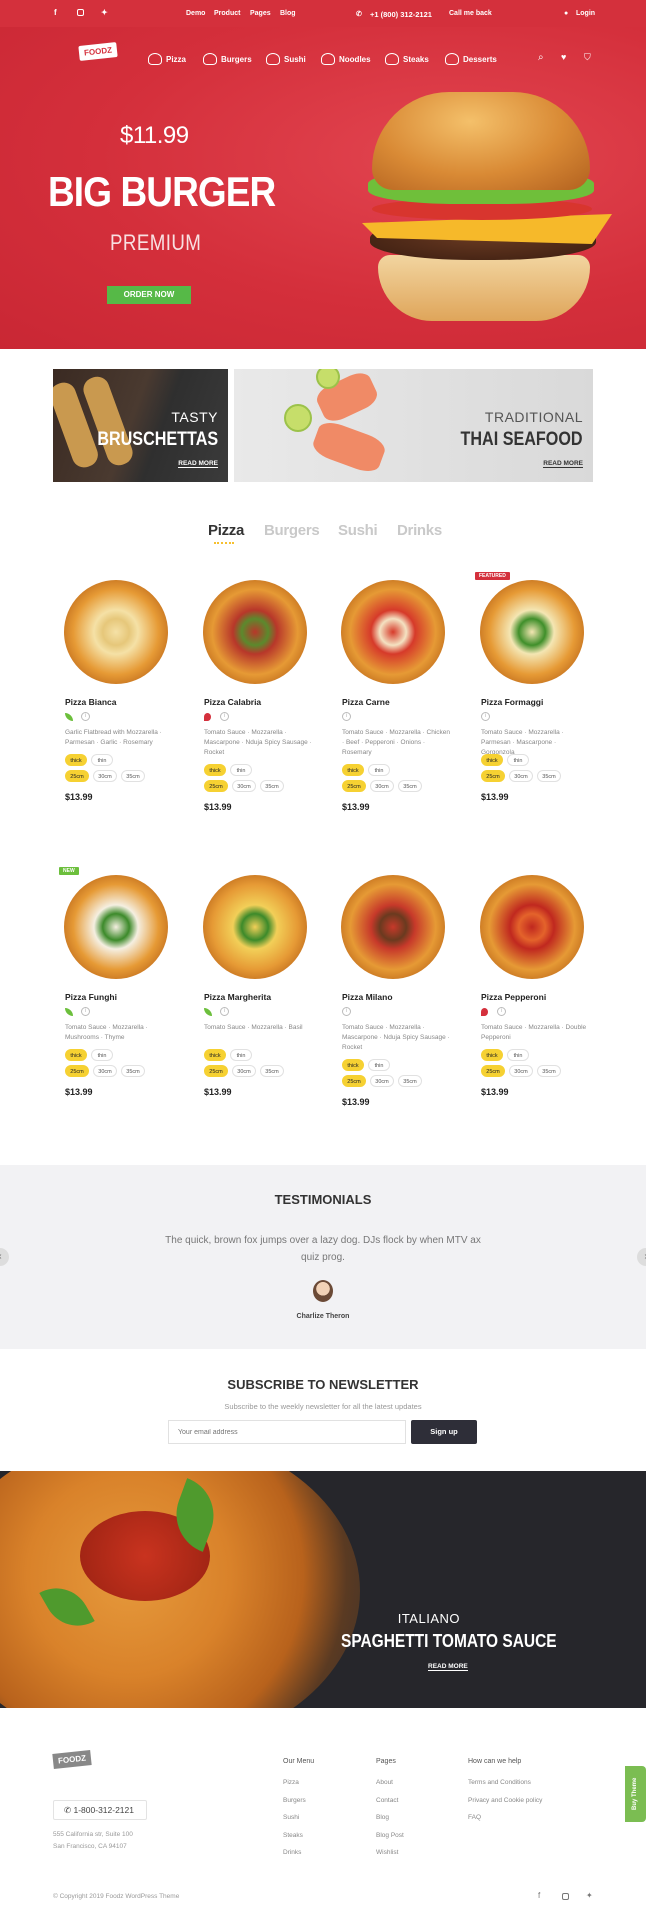 The image size is (646, 1920). Describe the element at coordinates (292, 1852) in the screenshot. I see `footer-link: Drinks` at that location.